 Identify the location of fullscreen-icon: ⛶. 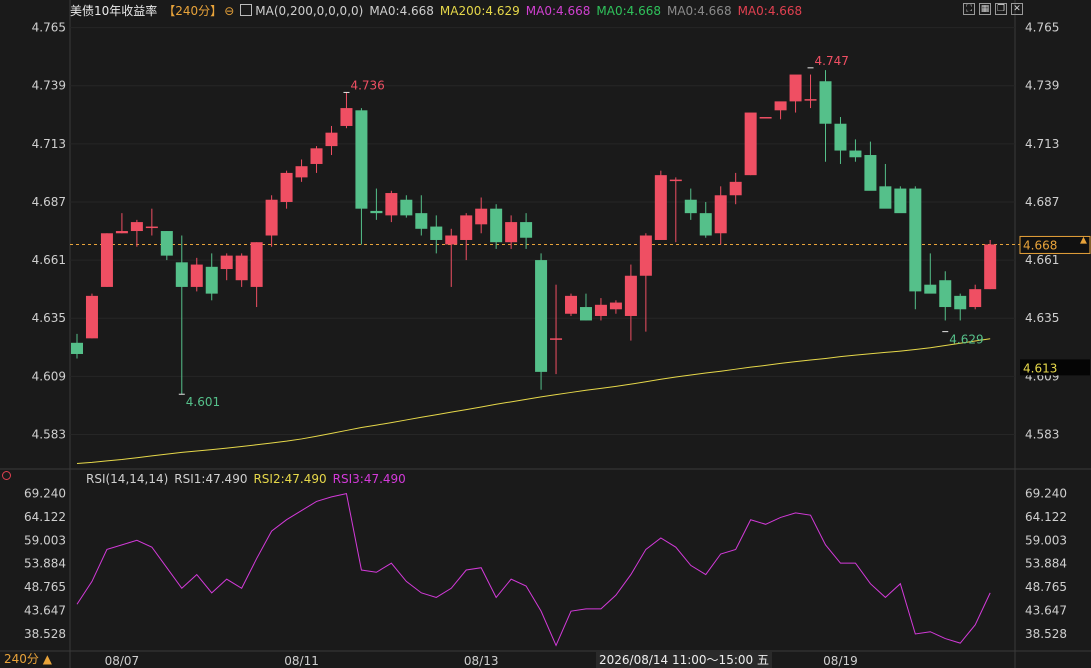
(969, 9).